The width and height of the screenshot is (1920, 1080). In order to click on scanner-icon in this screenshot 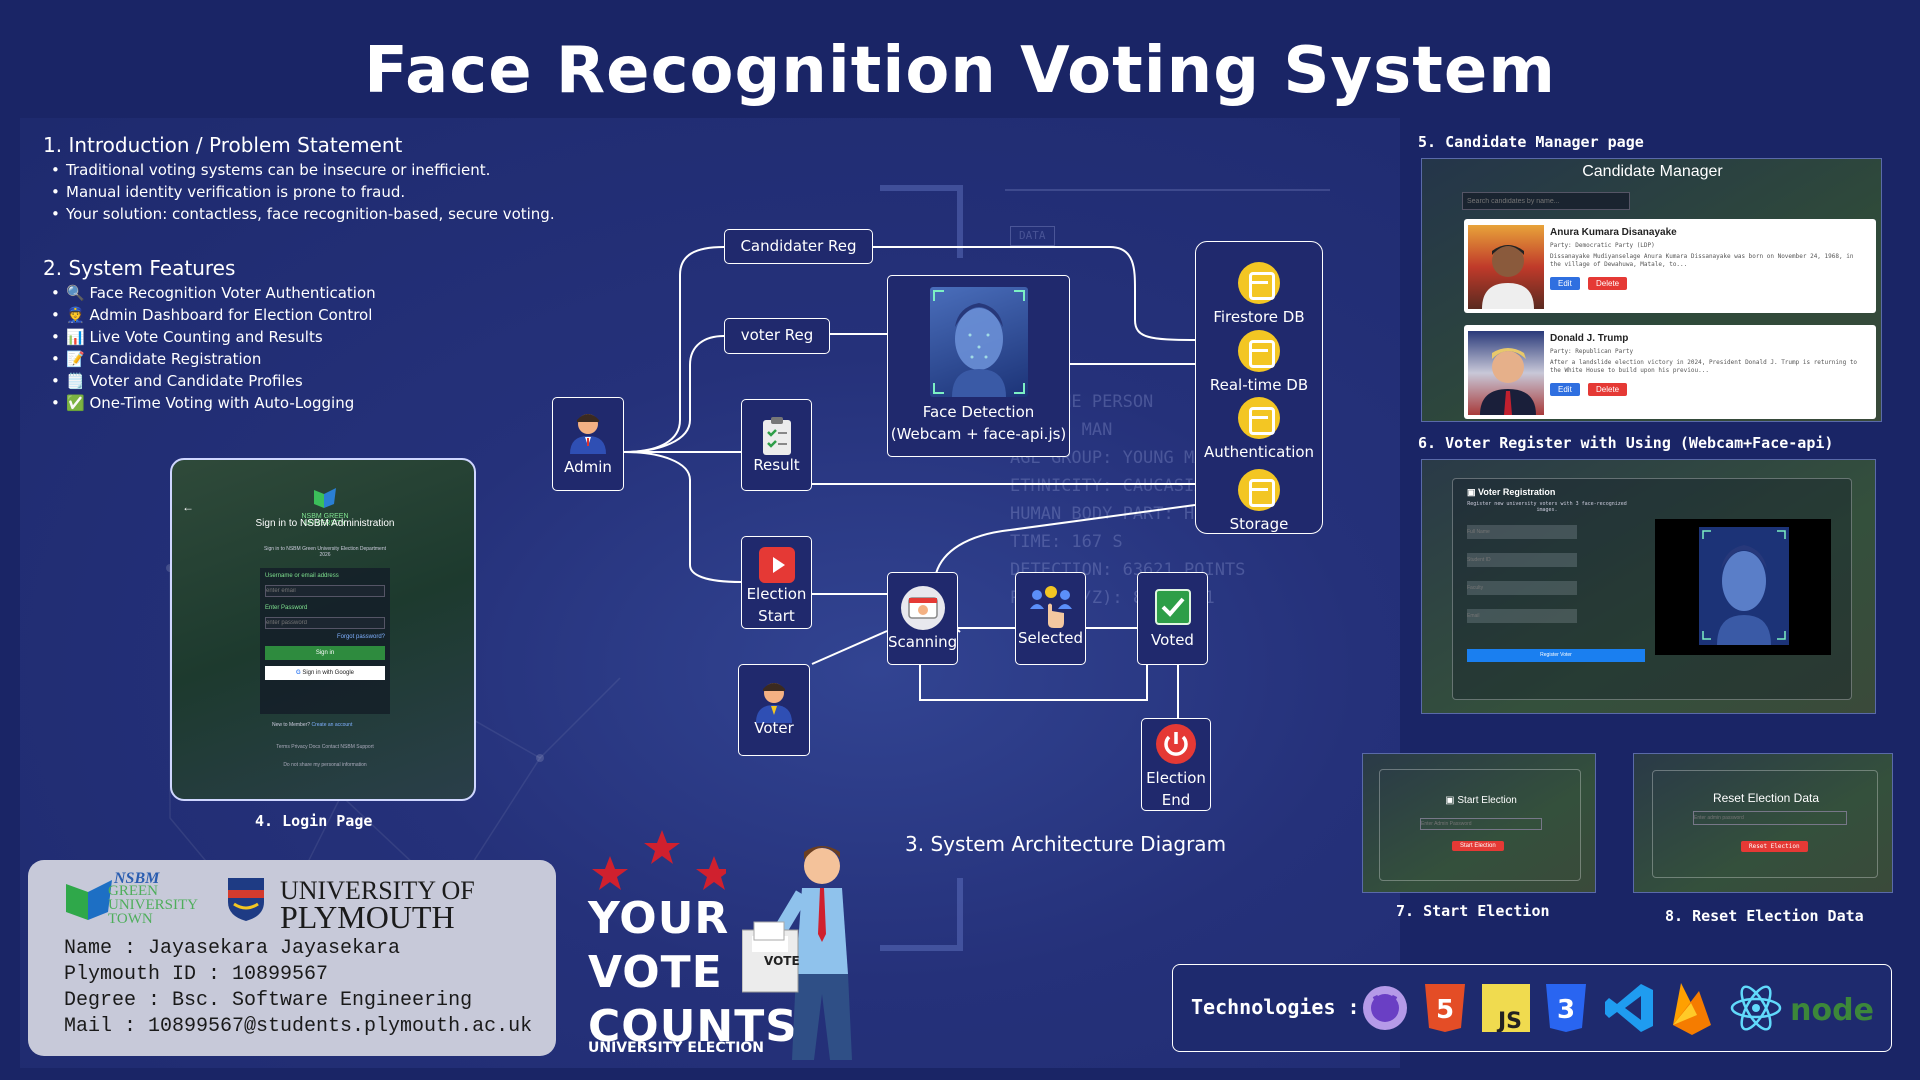, I will do `click(923, 608)`.